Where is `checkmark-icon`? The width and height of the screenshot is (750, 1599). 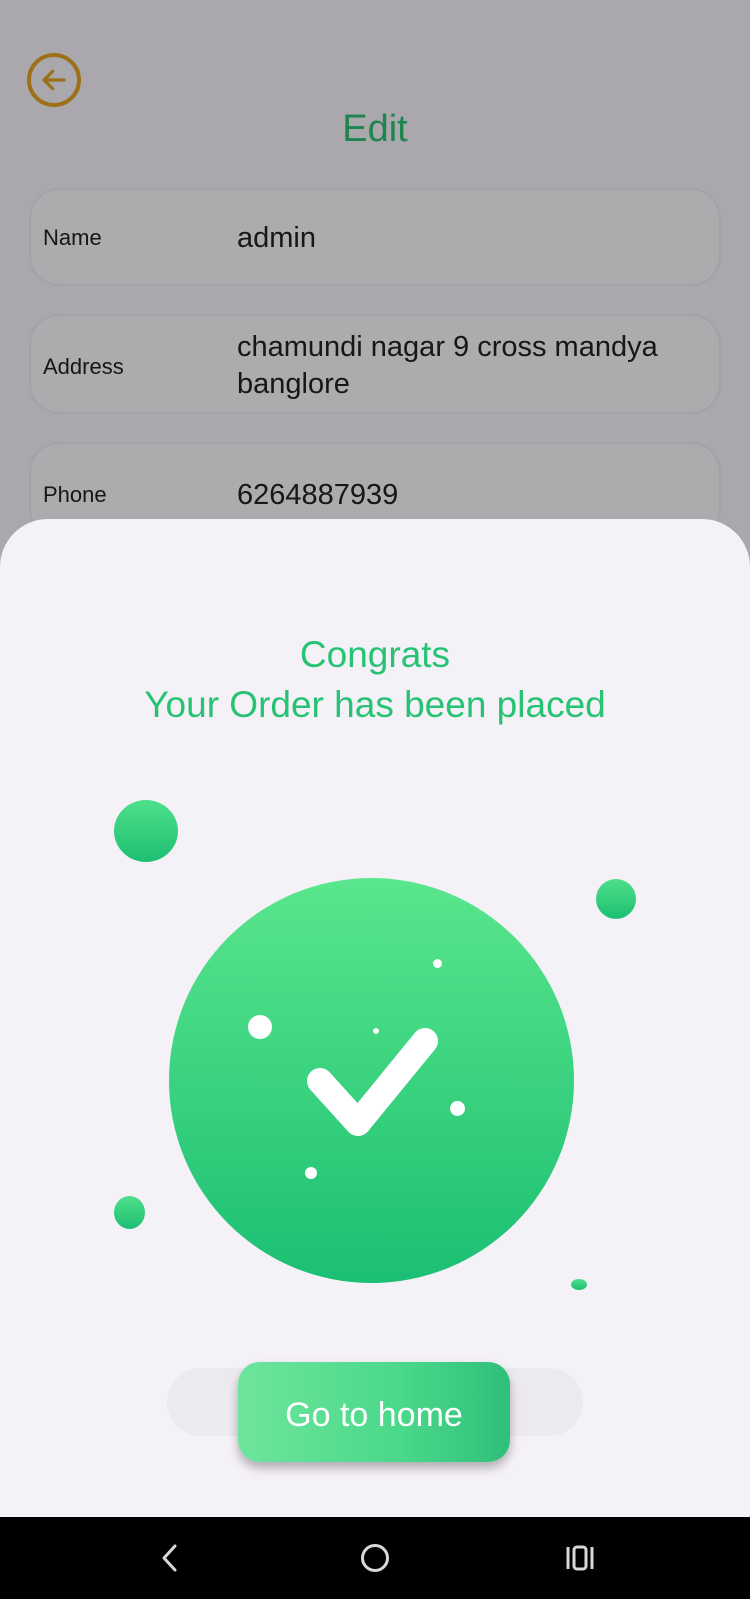 checkmark-icon is located at coordinates (372, 1082).